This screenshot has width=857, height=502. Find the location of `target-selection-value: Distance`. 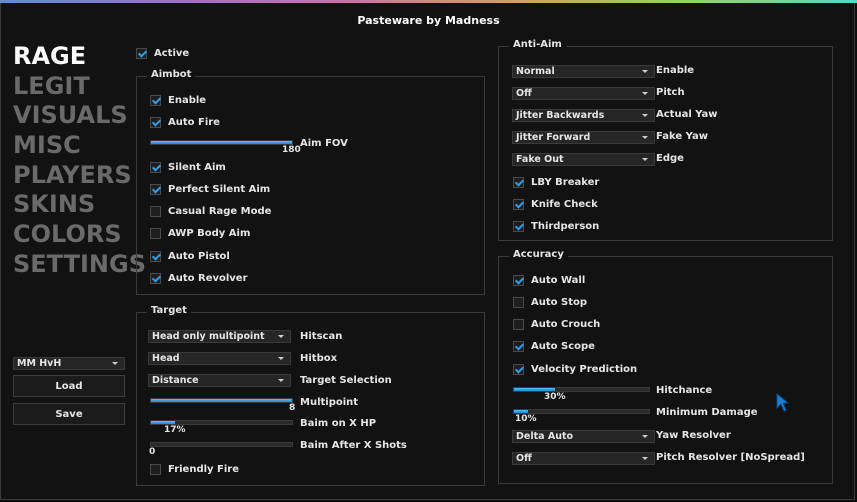

target-selection-value: Distance is located at coordinates (175, 380).